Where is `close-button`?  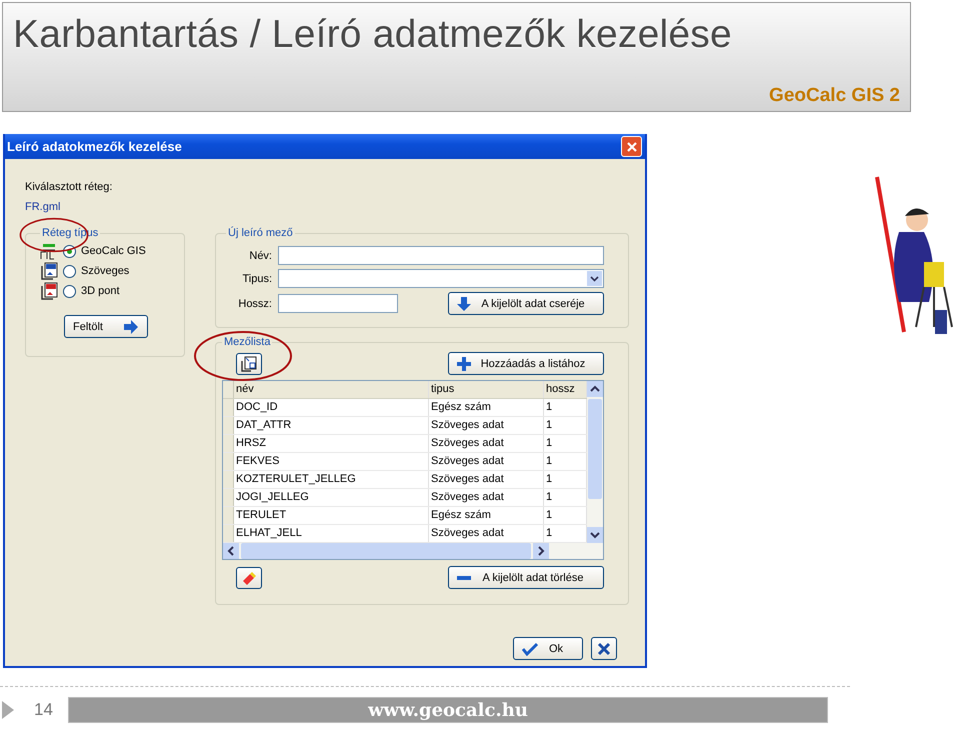
close-button is located at coordinates (631, 146).